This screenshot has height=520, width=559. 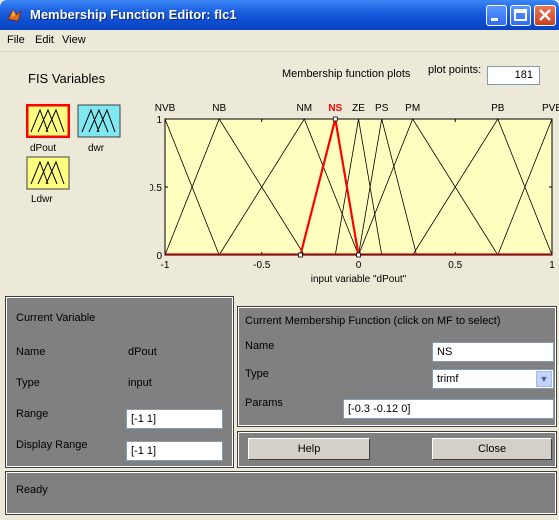 I want to click on minimize-icon, so click(x=494, y=19).